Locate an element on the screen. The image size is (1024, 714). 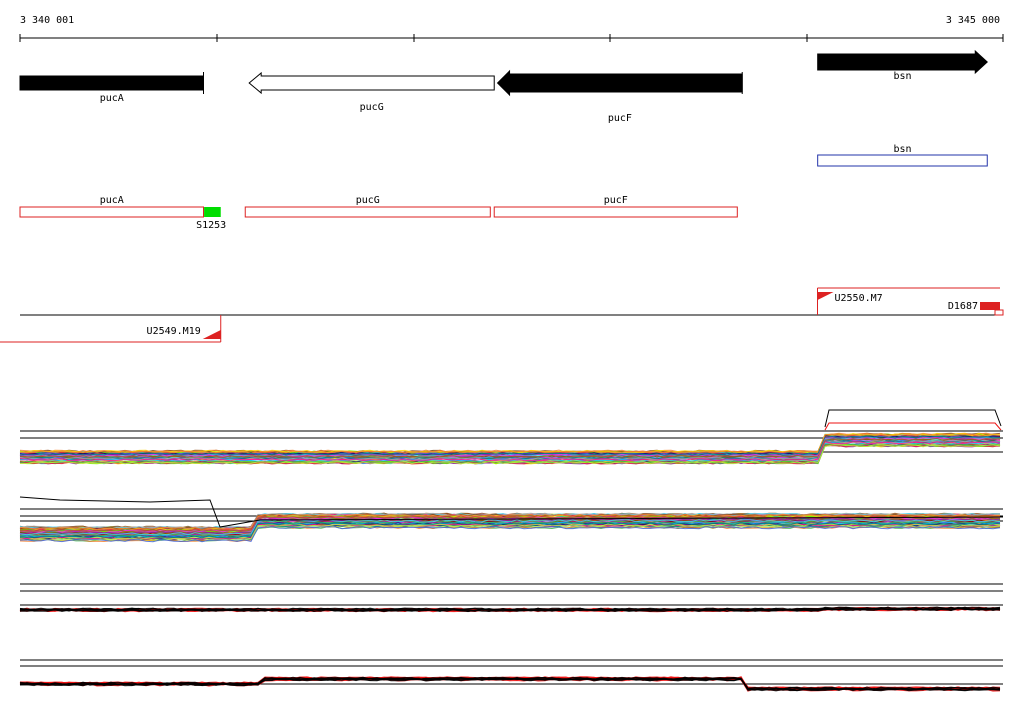
region-label-U2549.M19: U2549.M19 is located at coordinates (174, 331).